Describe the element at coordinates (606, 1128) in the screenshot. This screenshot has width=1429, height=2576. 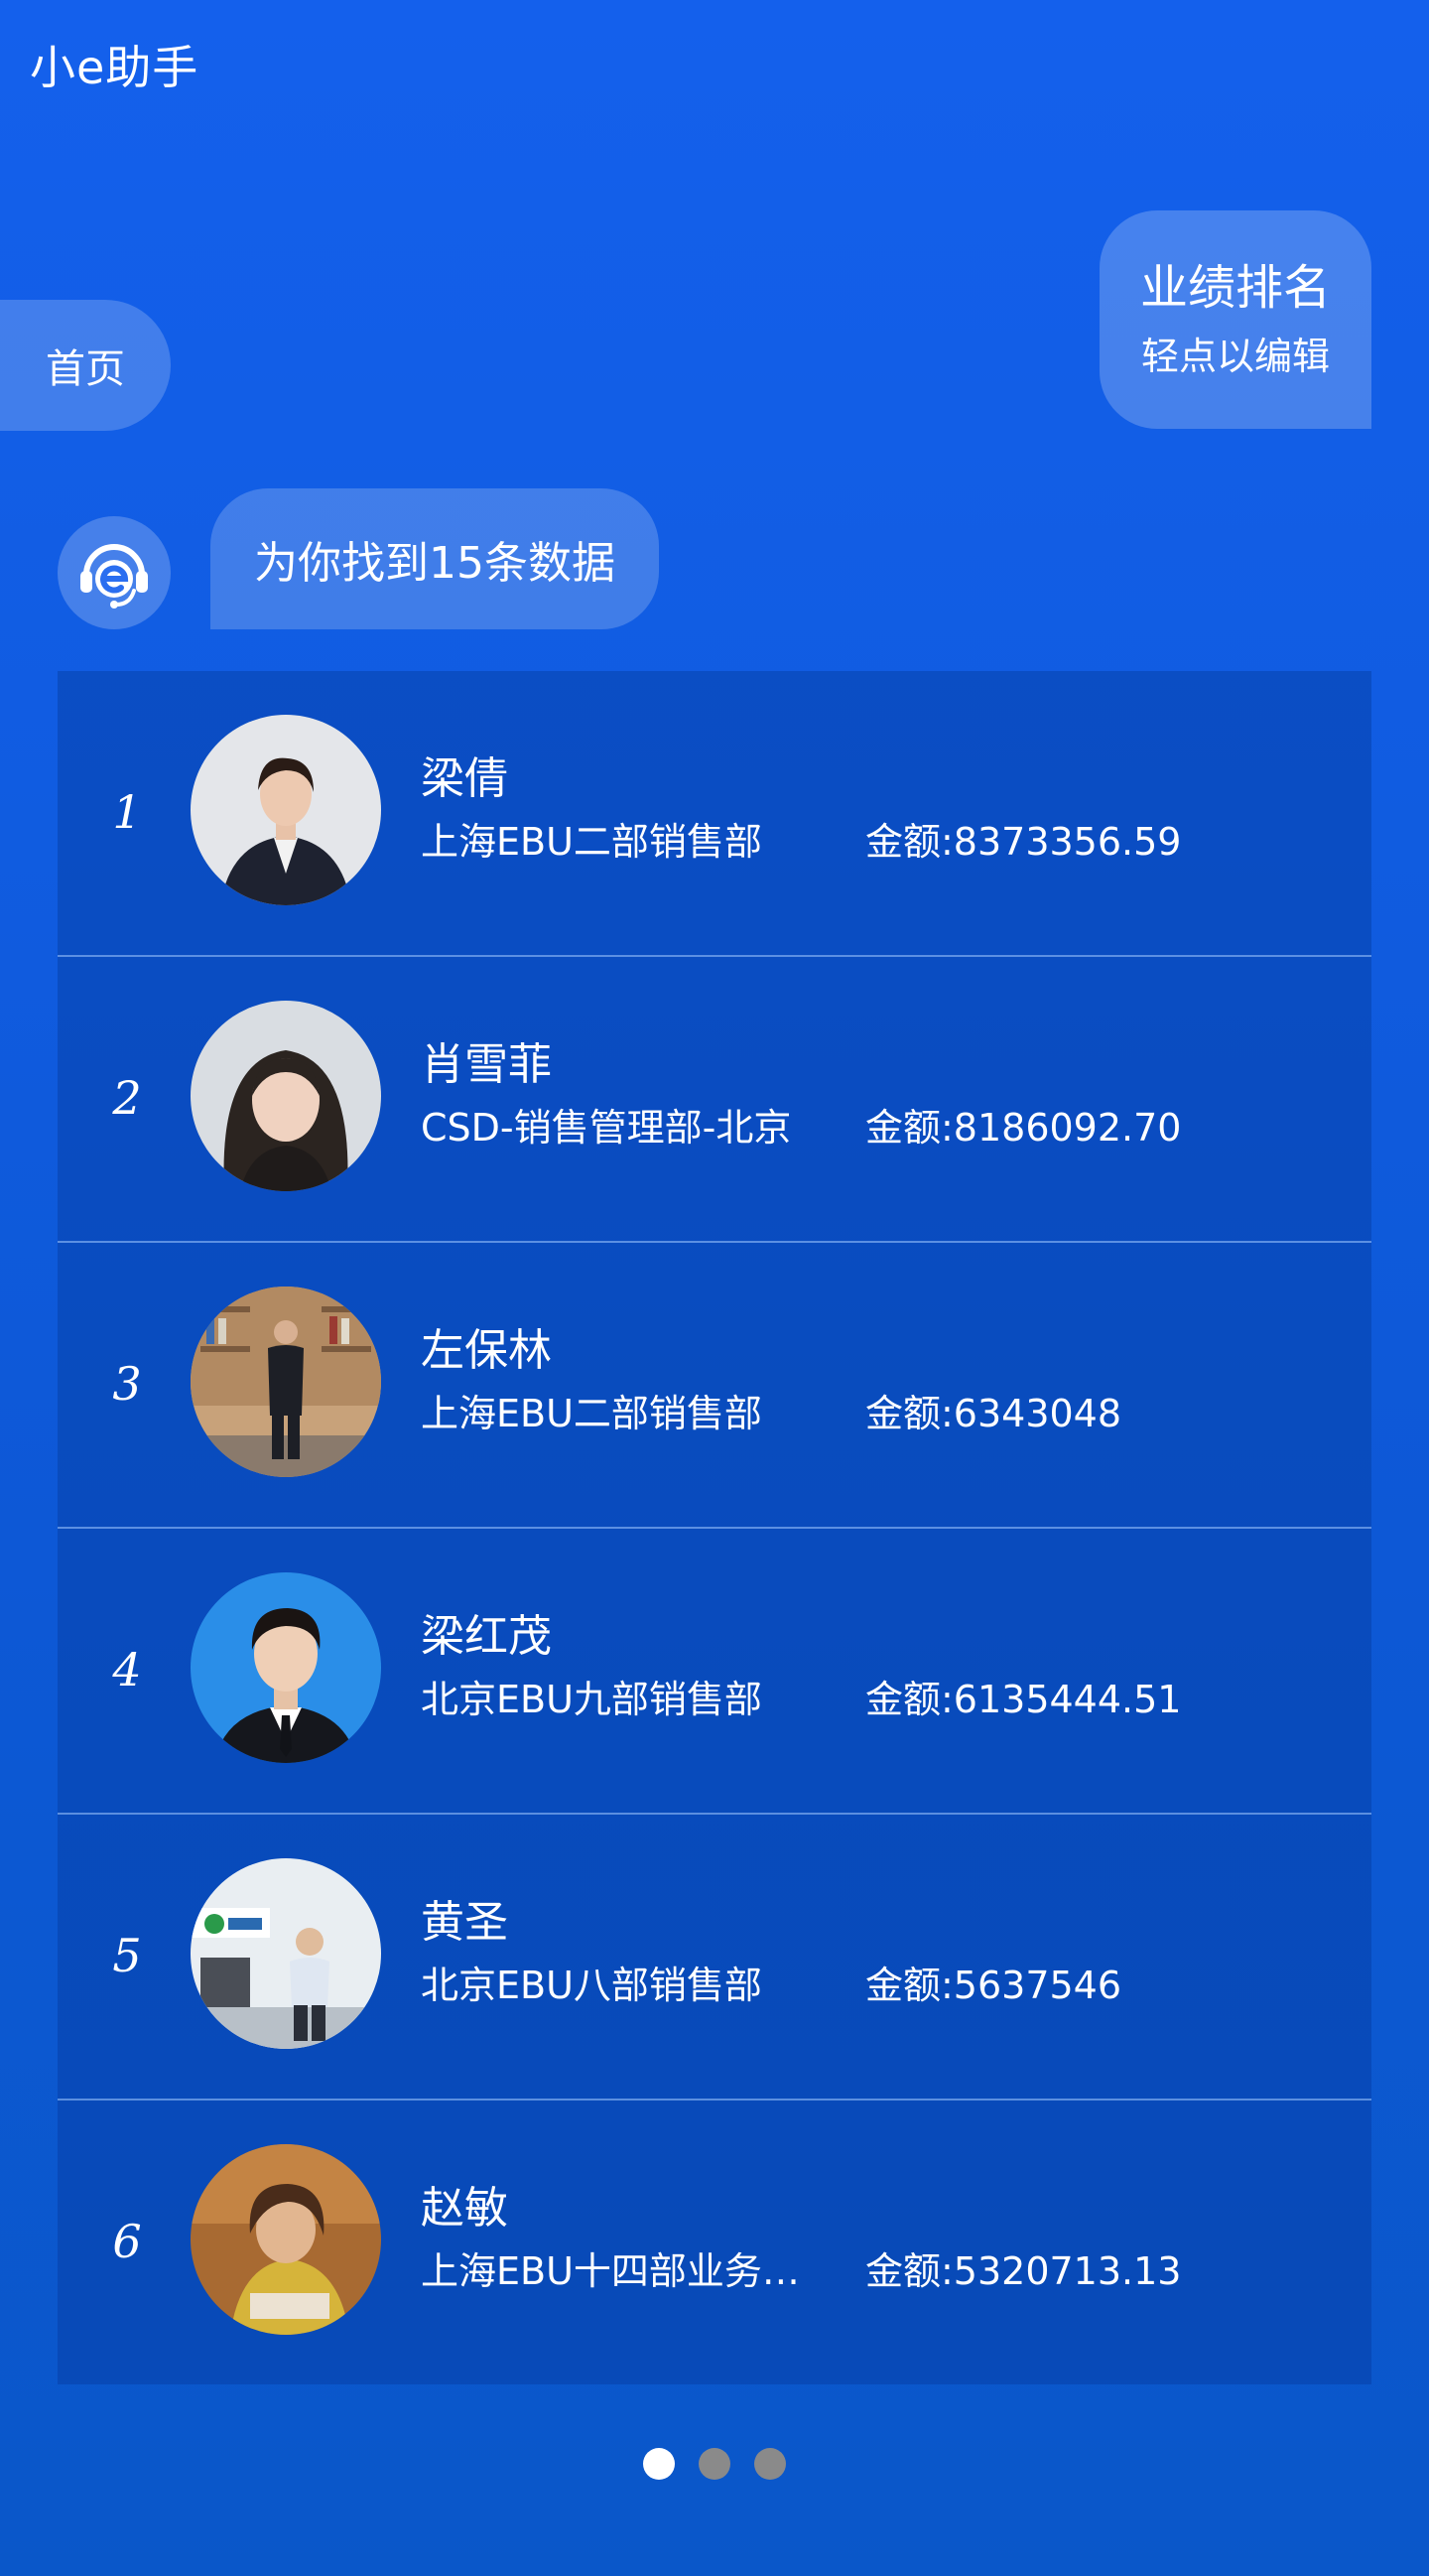
I see `person-department: CSD-销售管理部-北京` at that location.